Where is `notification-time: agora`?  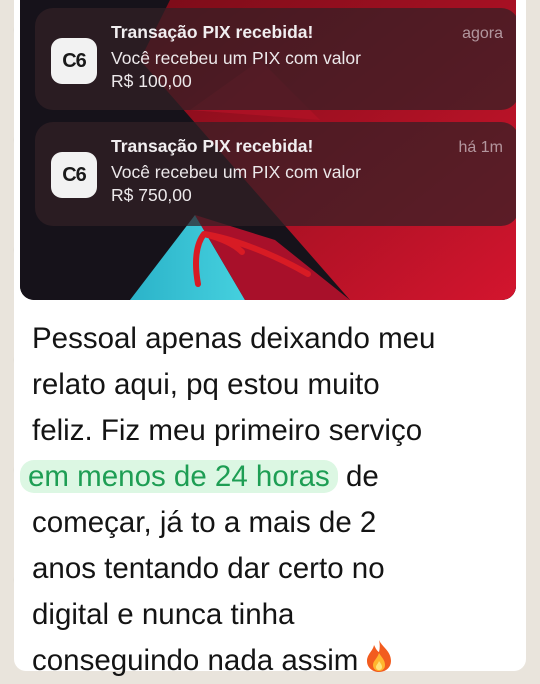 notification-time: agora is located at coordinates (482, 33).